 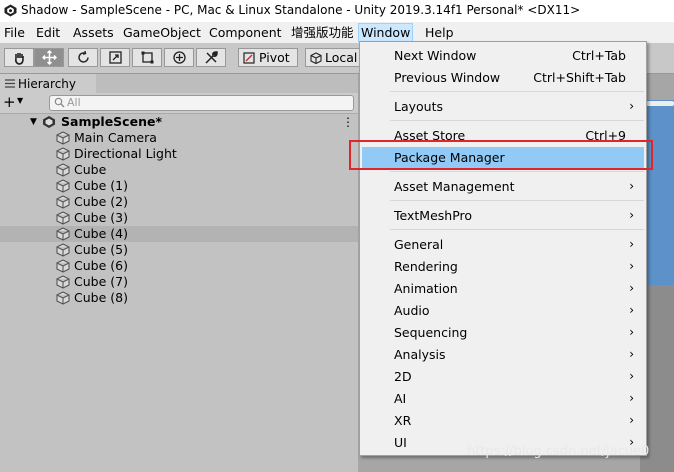 What do you see at coordinates (503, 377) in the screenshot?
I see `menu-item-2d: 2D ›` at bounding box center [503, 377].